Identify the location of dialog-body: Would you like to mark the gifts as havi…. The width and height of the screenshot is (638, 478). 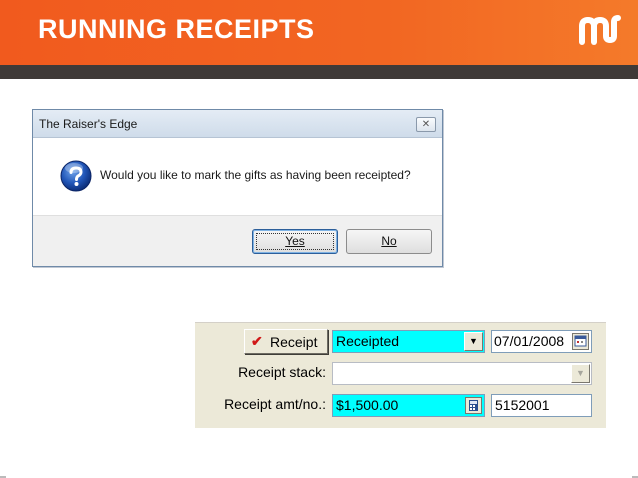
(237, 177).